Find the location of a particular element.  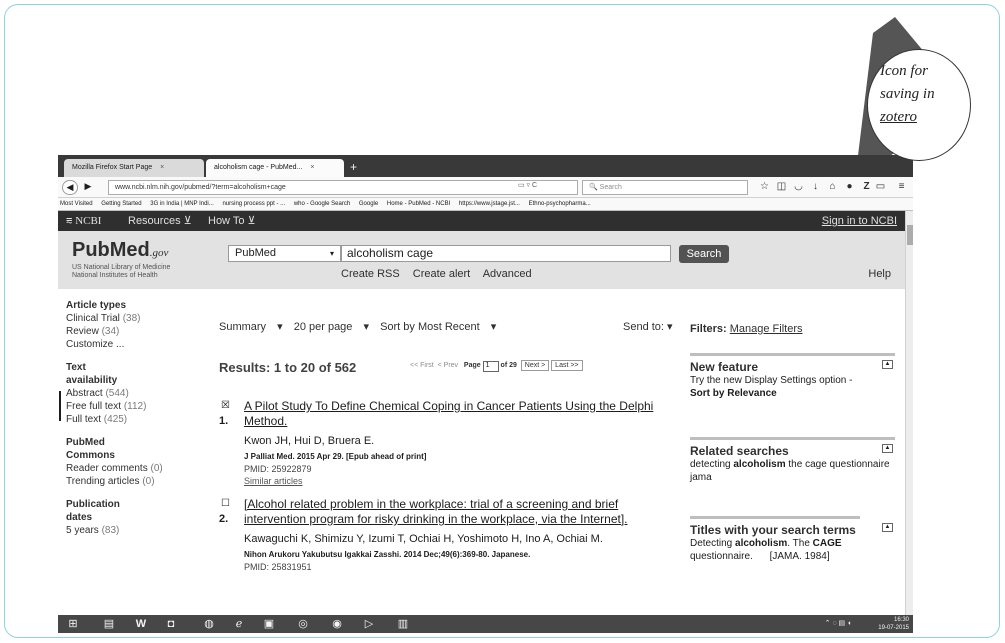

next-page-button: Next > is located at coordinates (535, 365).